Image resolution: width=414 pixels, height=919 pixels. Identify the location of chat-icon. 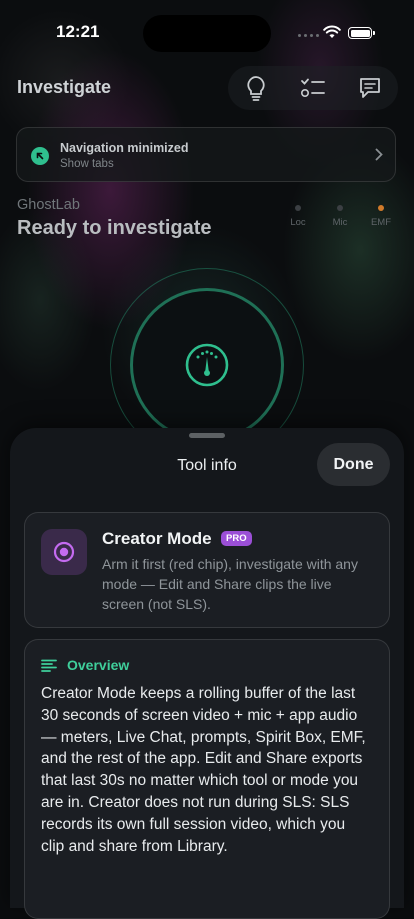
(370, 88).